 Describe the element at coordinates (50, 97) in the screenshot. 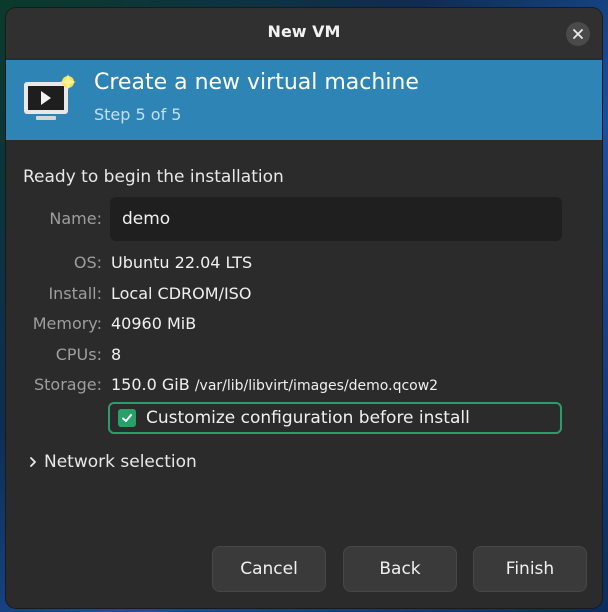

I see `vm-monitor-icon` at that location.